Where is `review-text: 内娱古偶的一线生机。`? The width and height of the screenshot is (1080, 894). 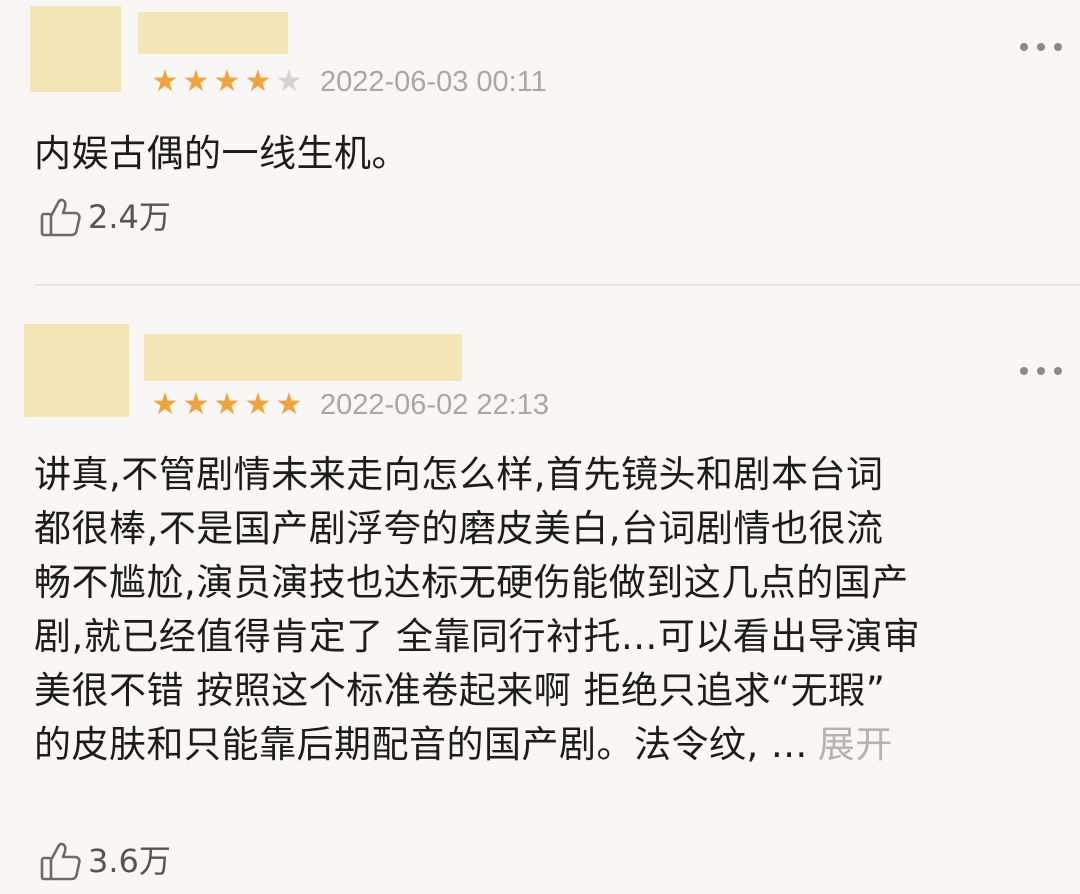 review-text: 内娱古偶的一线生机。 is located at coordinates (537, 154).